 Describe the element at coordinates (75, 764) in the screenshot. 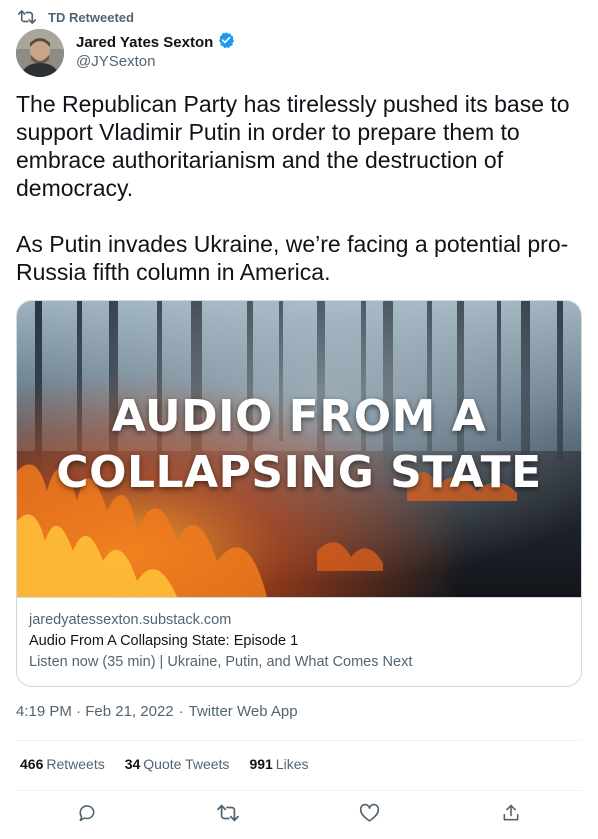

I see `retweets-label: Retweets` at that location.